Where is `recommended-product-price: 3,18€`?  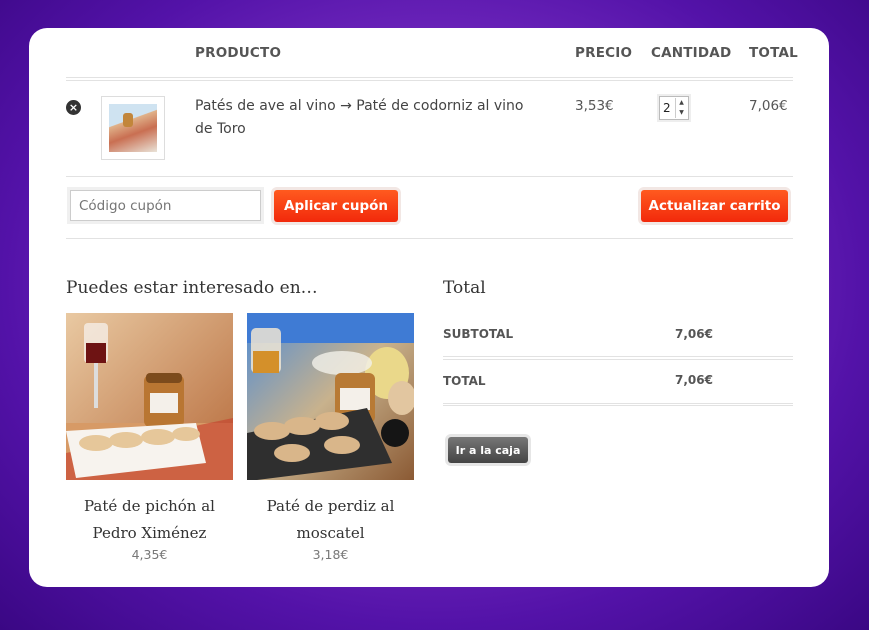
recommended-product-price: 3,18€ is located at coordinates (330, 554).